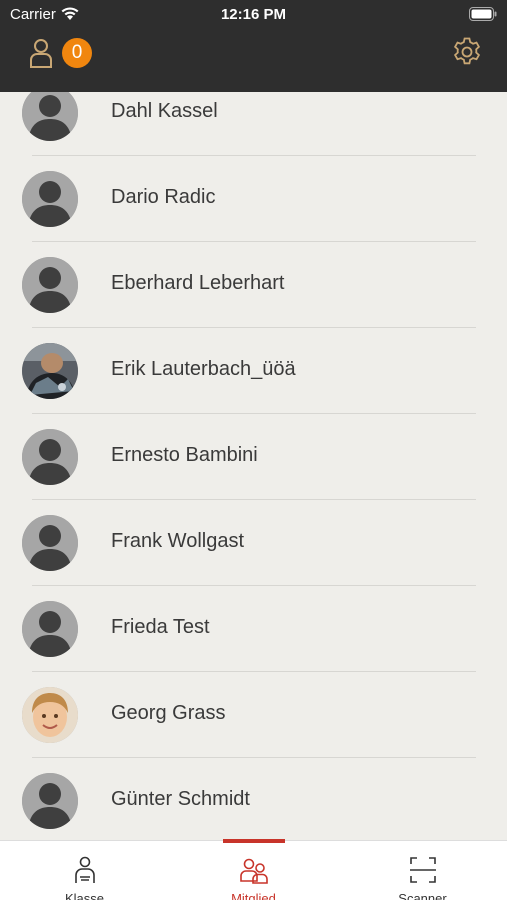 The image size is (507, 900). I want to click on member-name: Günter Schmidt, so click(180, 799).